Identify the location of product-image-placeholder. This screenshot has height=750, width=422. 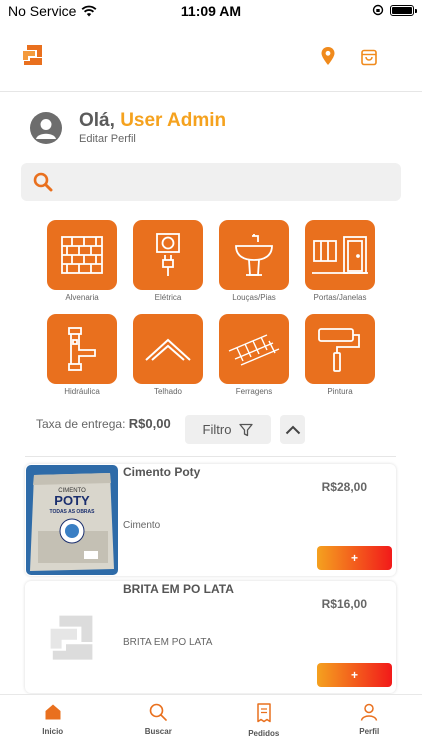
(72, 637).